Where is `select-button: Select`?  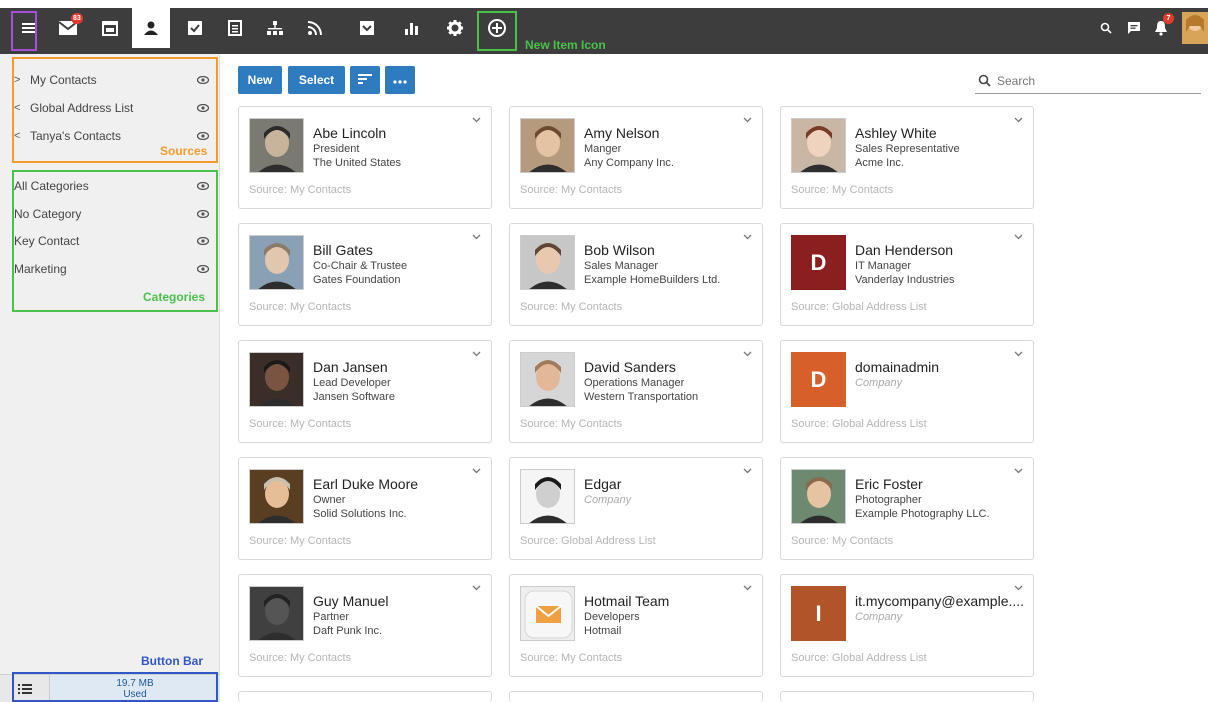 select-button: Select is located at coordinates (316, 80).